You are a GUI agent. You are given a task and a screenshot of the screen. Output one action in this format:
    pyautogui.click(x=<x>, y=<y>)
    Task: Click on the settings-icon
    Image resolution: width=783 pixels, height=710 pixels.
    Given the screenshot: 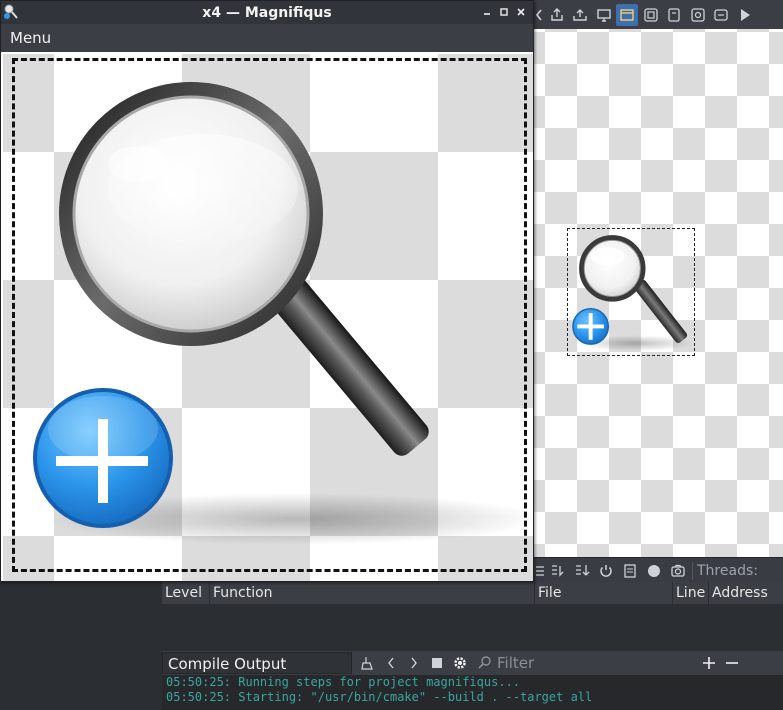 What is the action you would take?
    pyautogui.click(x=698, y=15)
    